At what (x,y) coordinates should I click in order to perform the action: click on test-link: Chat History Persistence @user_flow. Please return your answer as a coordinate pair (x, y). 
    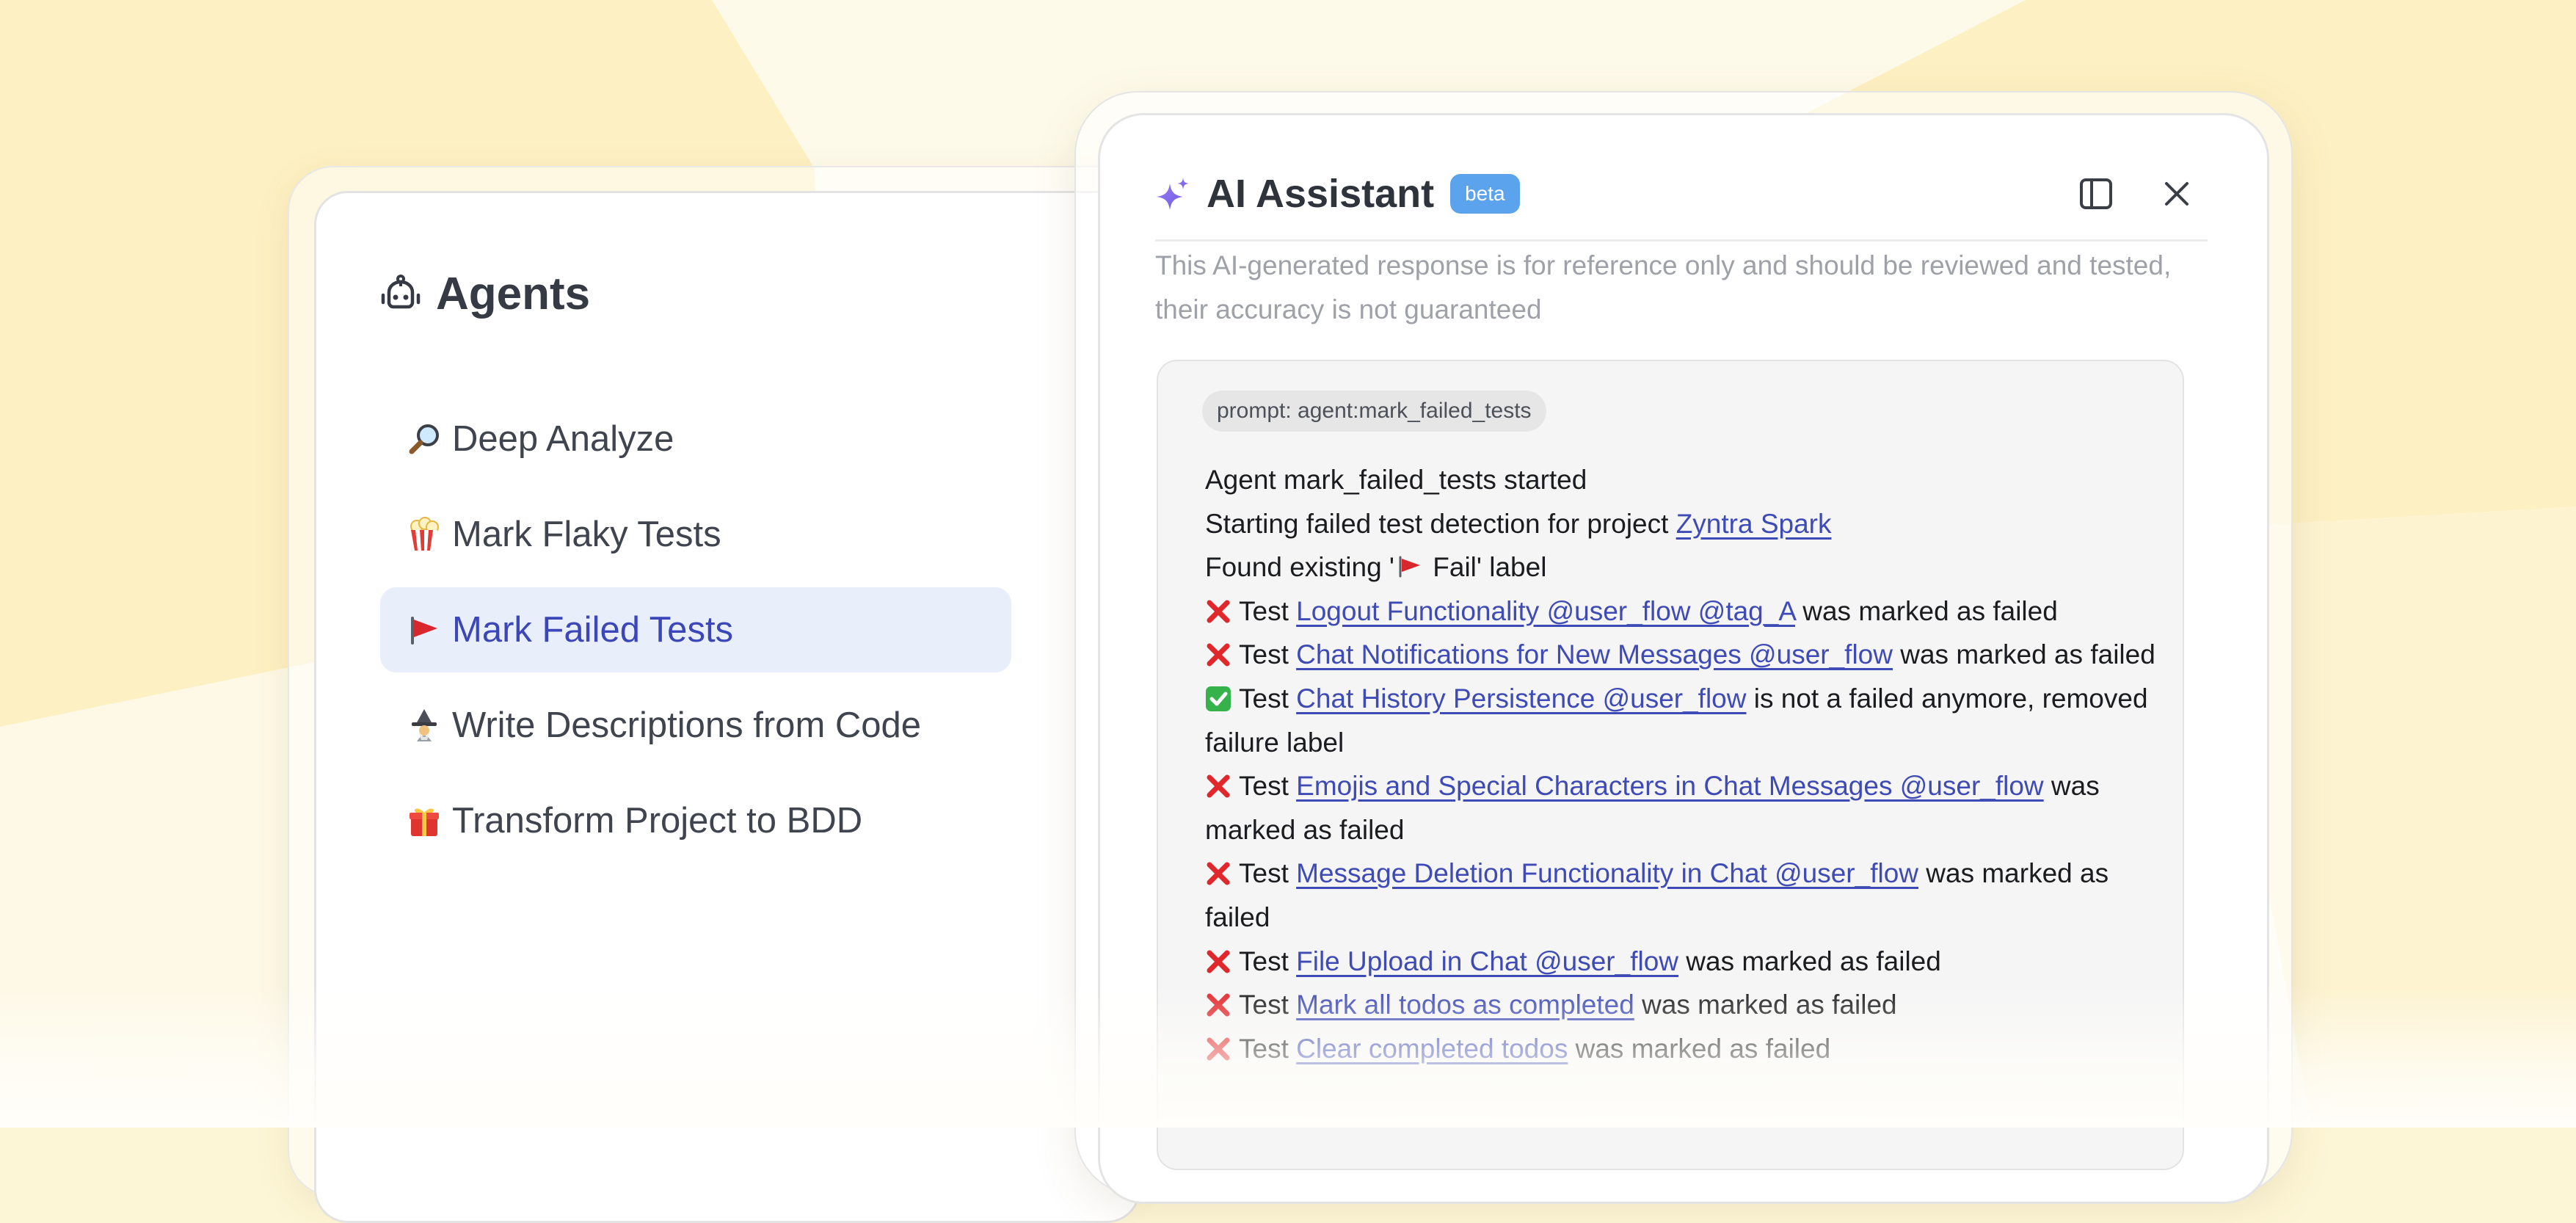
    Looking at the image, I should click on (1521, 698).